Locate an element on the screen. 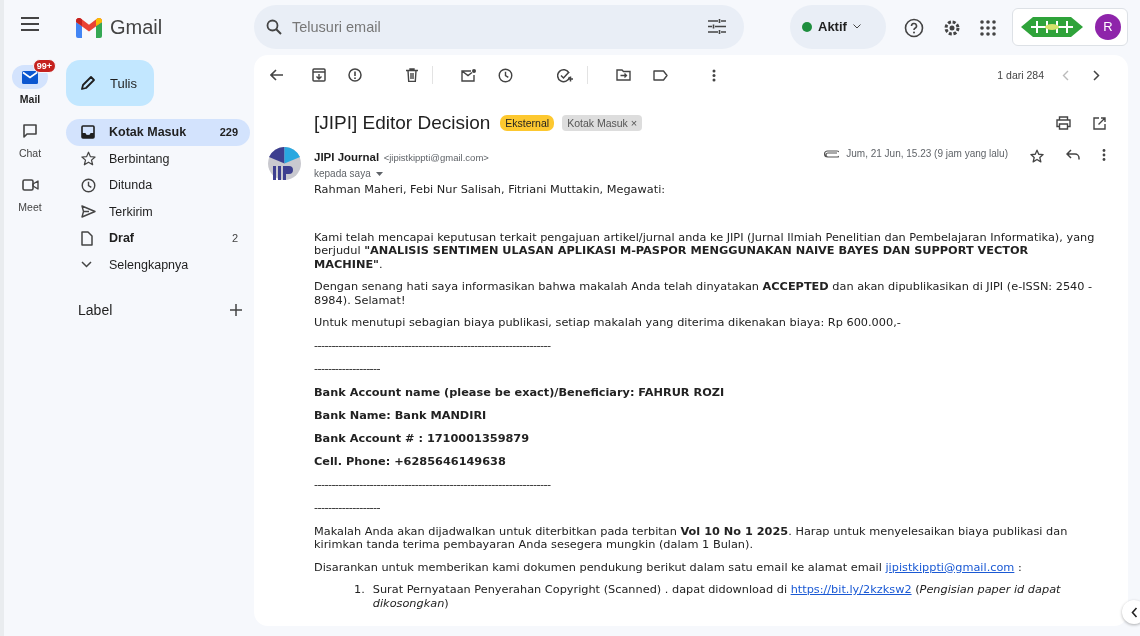 The height and width of the screenshot is (636, 1140). sender-name: JIPI Journal is located at coordinates (347, 157).